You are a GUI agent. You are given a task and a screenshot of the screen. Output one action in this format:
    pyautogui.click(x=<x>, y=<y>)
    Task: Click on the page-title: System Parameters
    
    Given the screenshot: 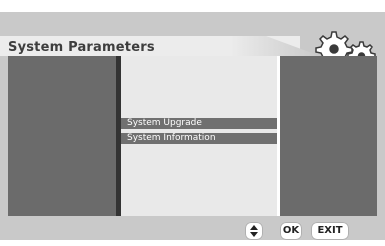 What is the action you would take?
    pyautogui.click(x=81, y=47)
    